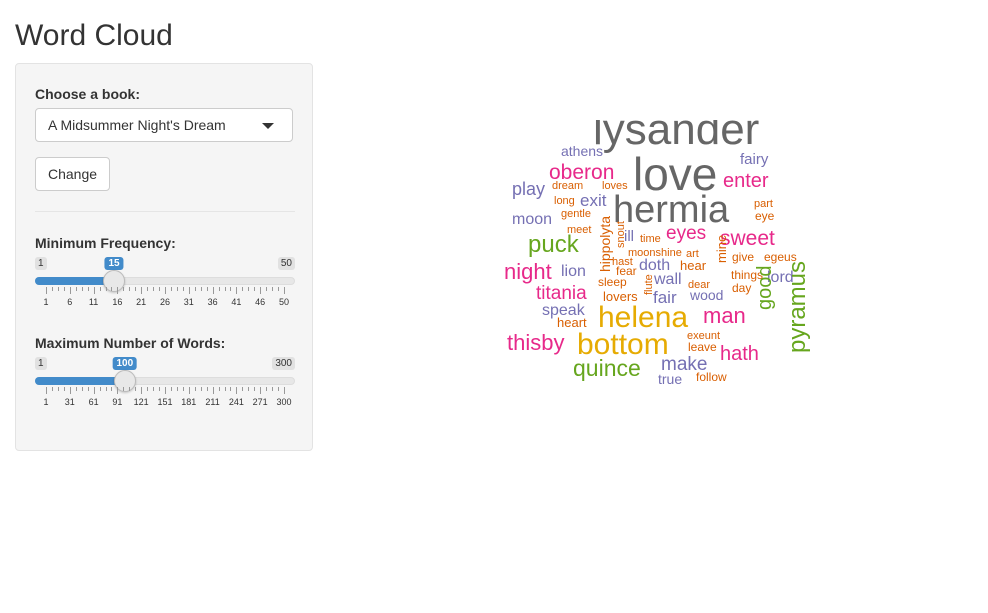  I want to click on word-snout: snout, so click(621, 234).